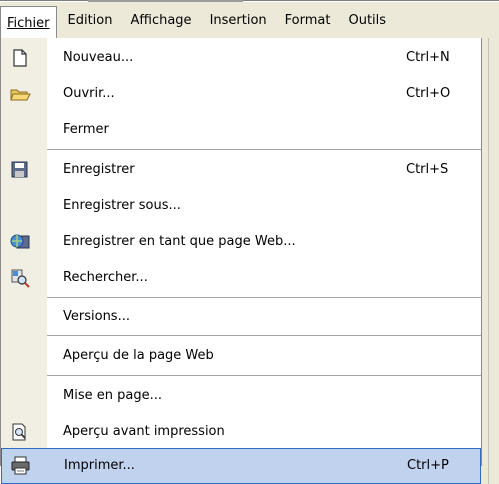  Describe the element at coordinates (86, 129) in the screenshot. I see `menu-item-label: Fermer` at that location.